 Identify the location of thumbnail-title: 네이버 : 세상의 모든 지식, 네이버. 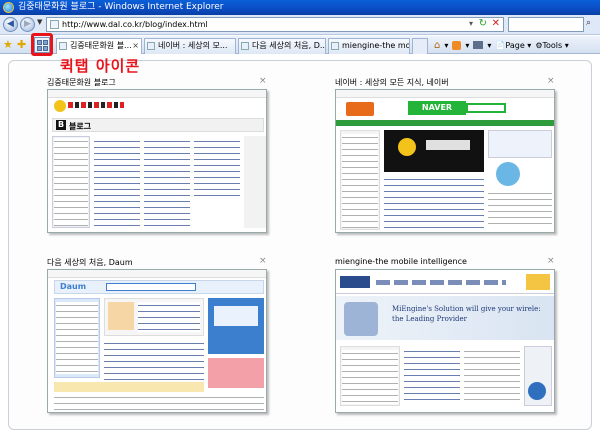
(392, 82).